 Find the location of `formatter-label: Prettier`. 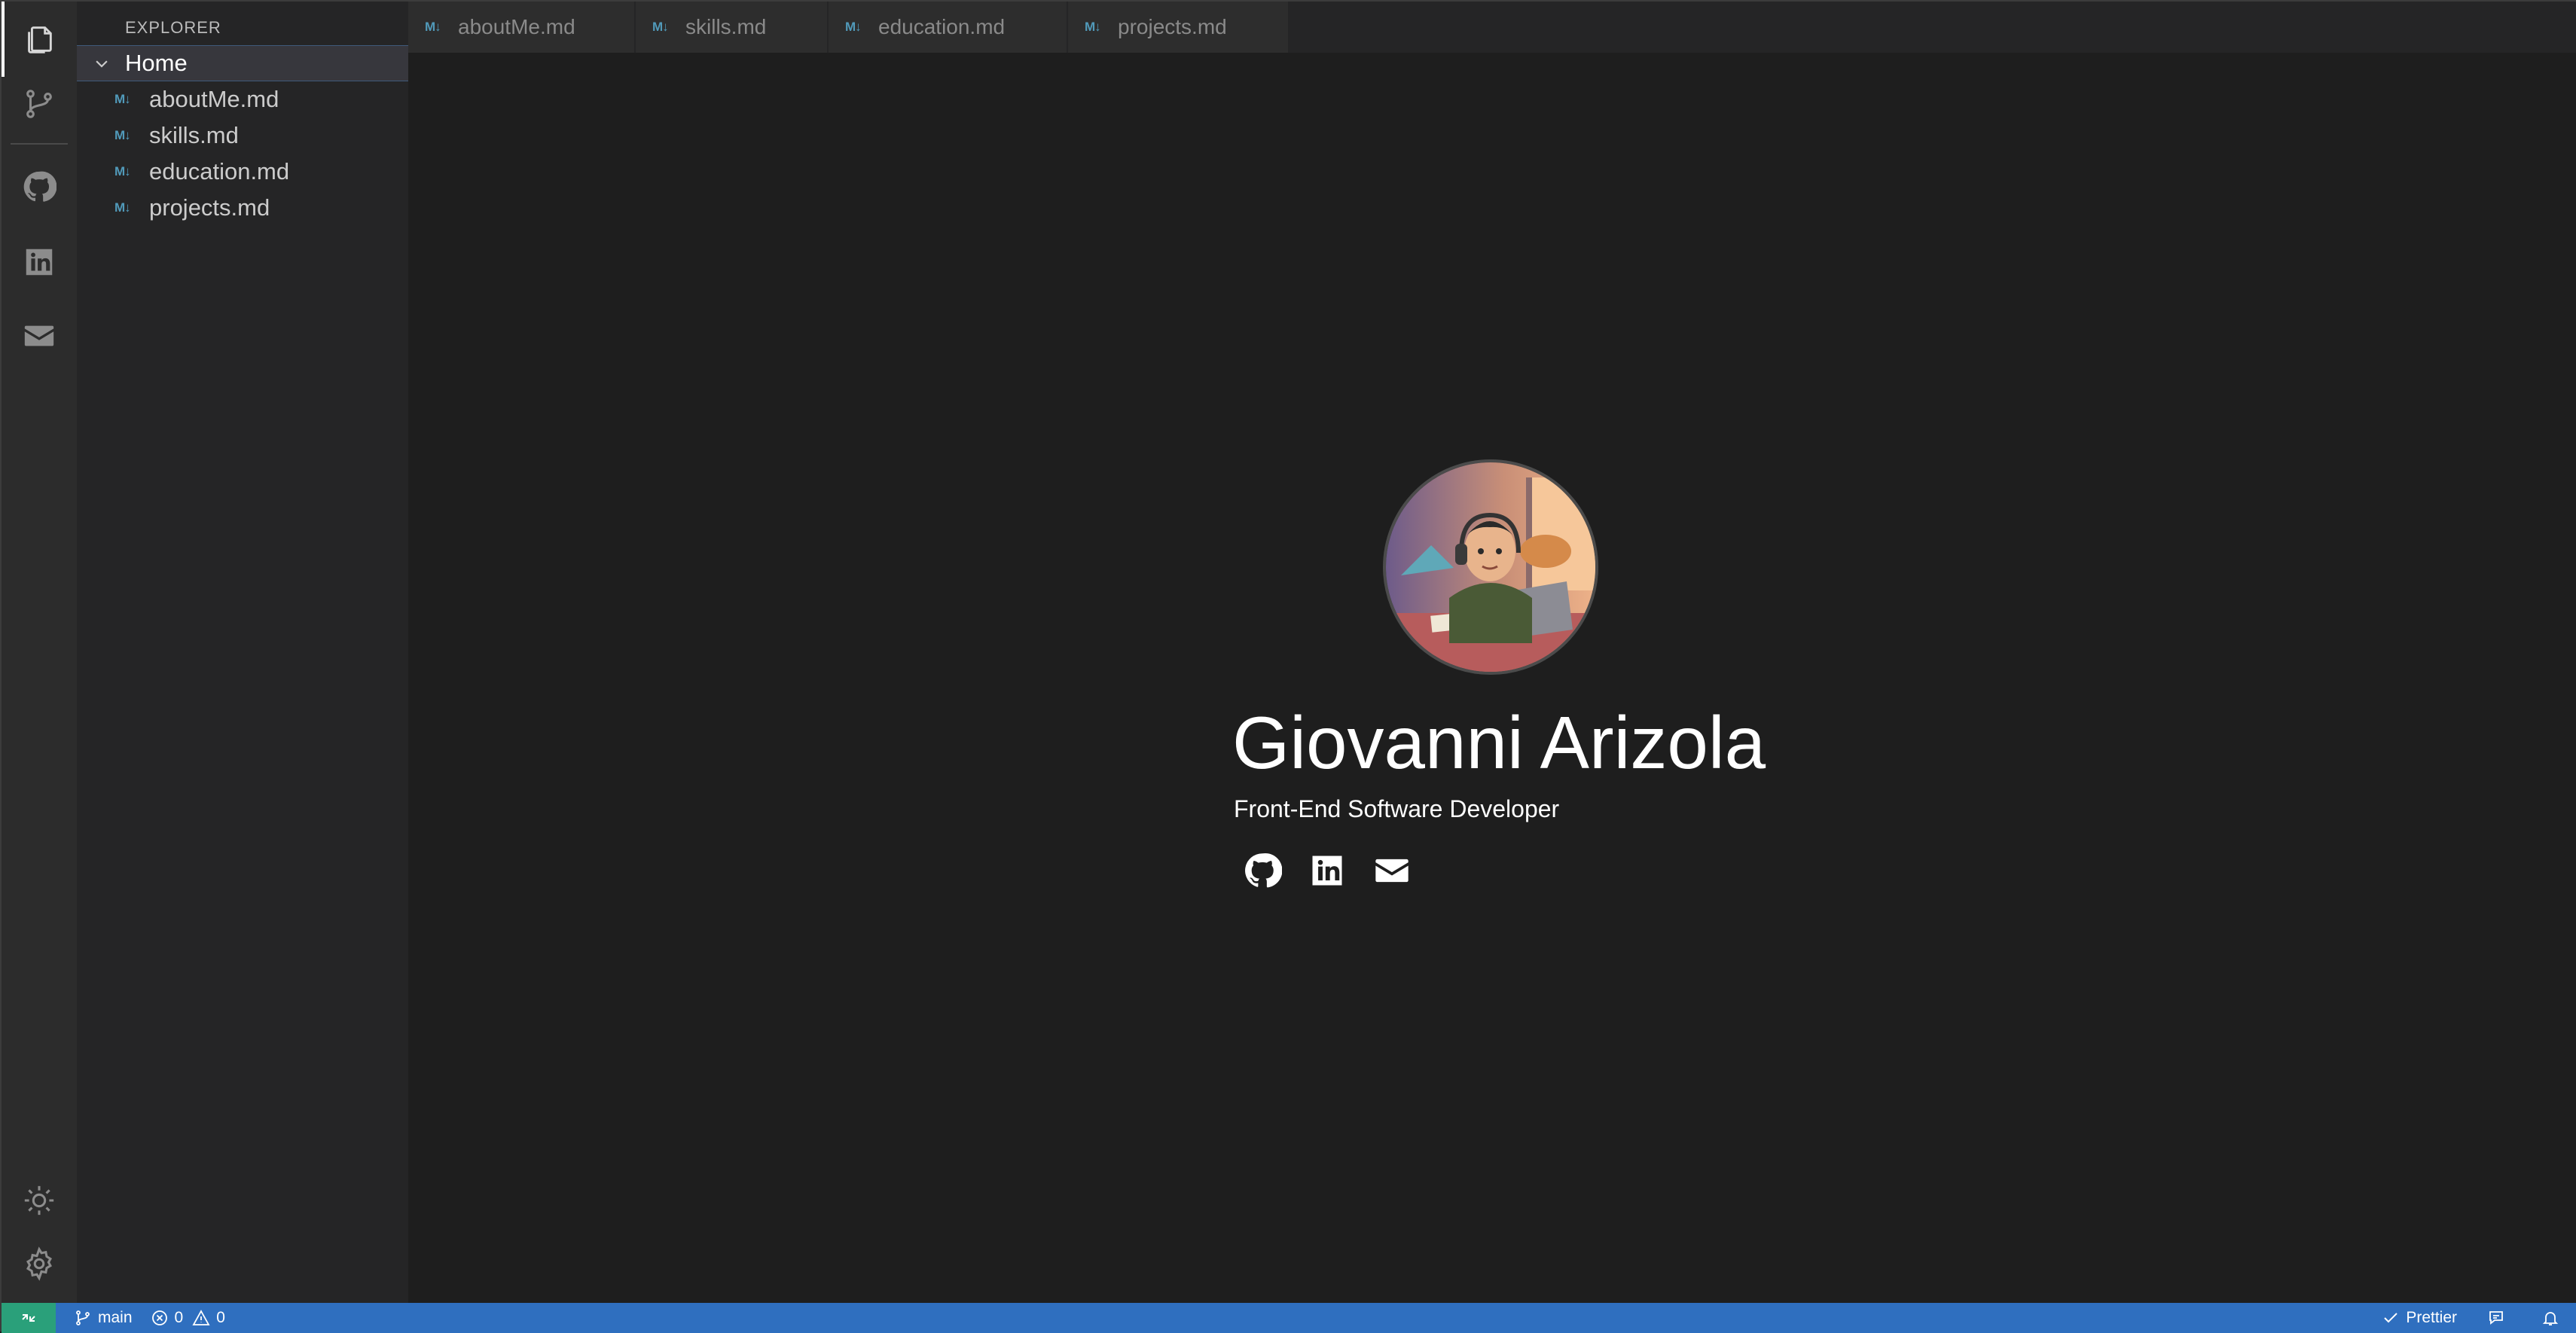

formatter-label: Prettier is located at coordinates (2431, 1317).